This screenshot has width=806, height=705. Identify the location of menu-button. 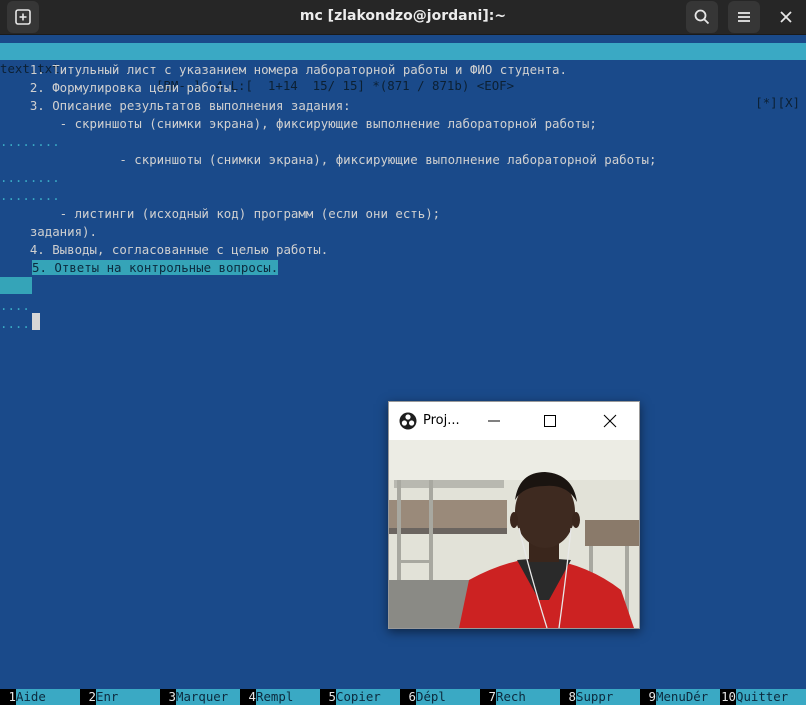
(744, 17).